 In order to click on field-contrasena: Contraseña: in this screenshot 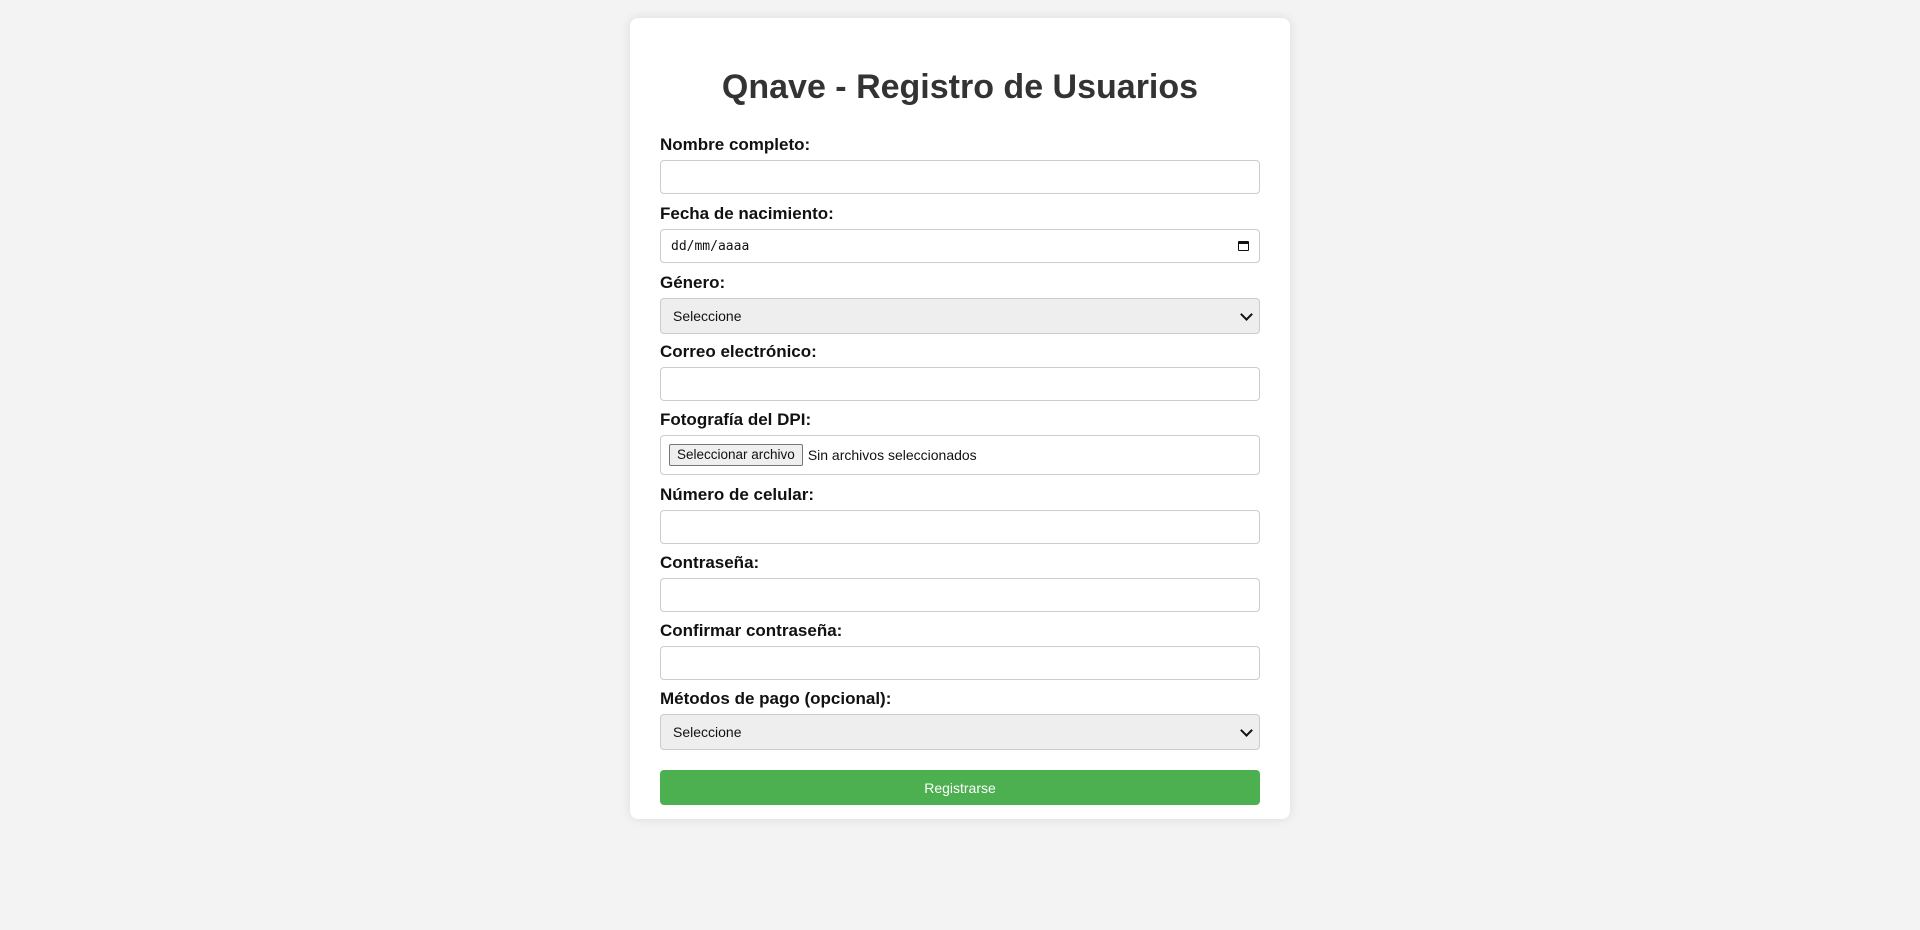, I will do `click(960, 582)`.